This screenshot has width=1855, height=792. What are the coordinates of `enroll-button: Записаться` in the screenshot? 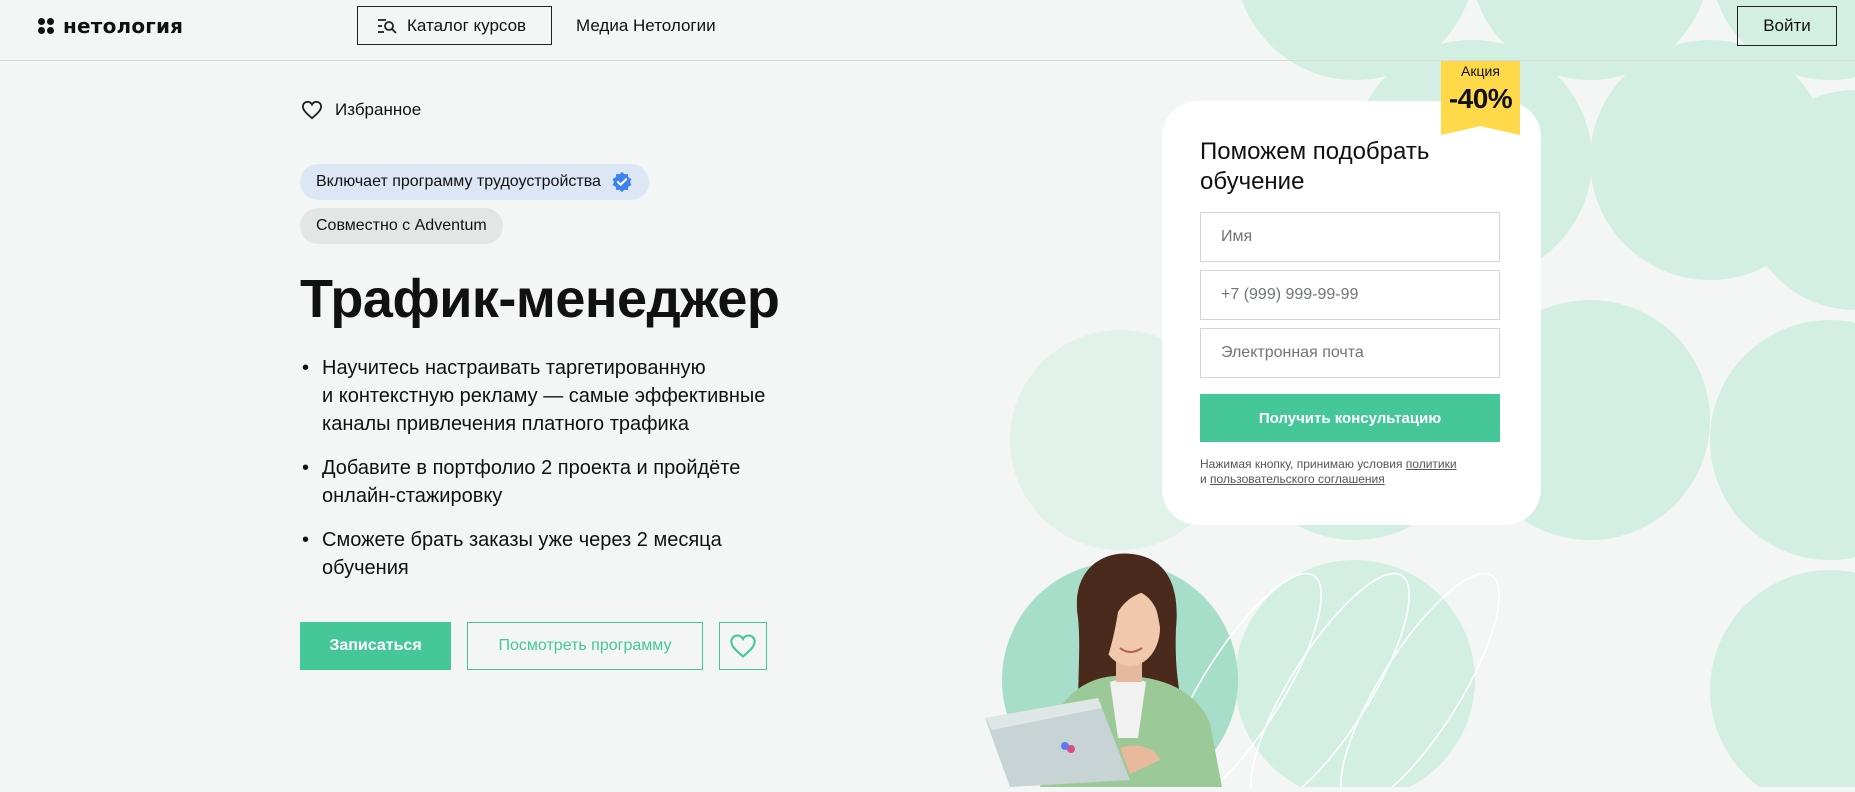 It's located at (375, 646).